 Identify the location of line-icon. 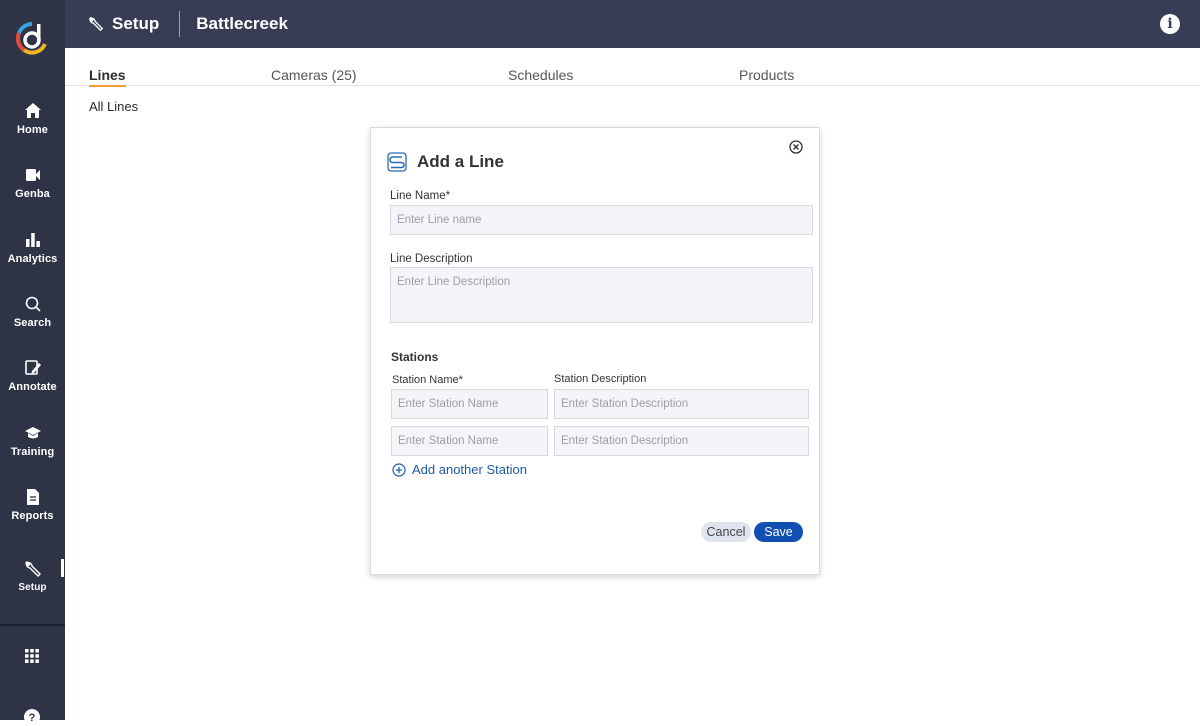
(397, 162).